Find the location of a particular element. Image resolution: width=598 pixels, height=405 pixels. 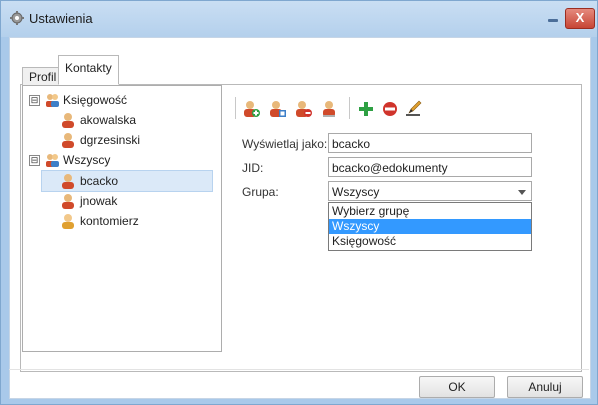

group-select: Wszyscy is located at coordinates (430, 191).